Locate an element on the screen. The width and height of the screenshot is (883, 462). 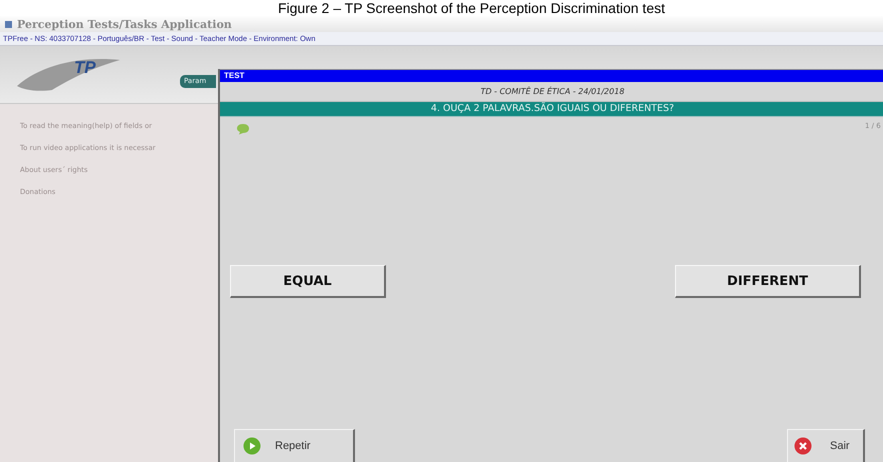
window-title: Perception Tests/Tasks Application is located at coordinates (124, 24).